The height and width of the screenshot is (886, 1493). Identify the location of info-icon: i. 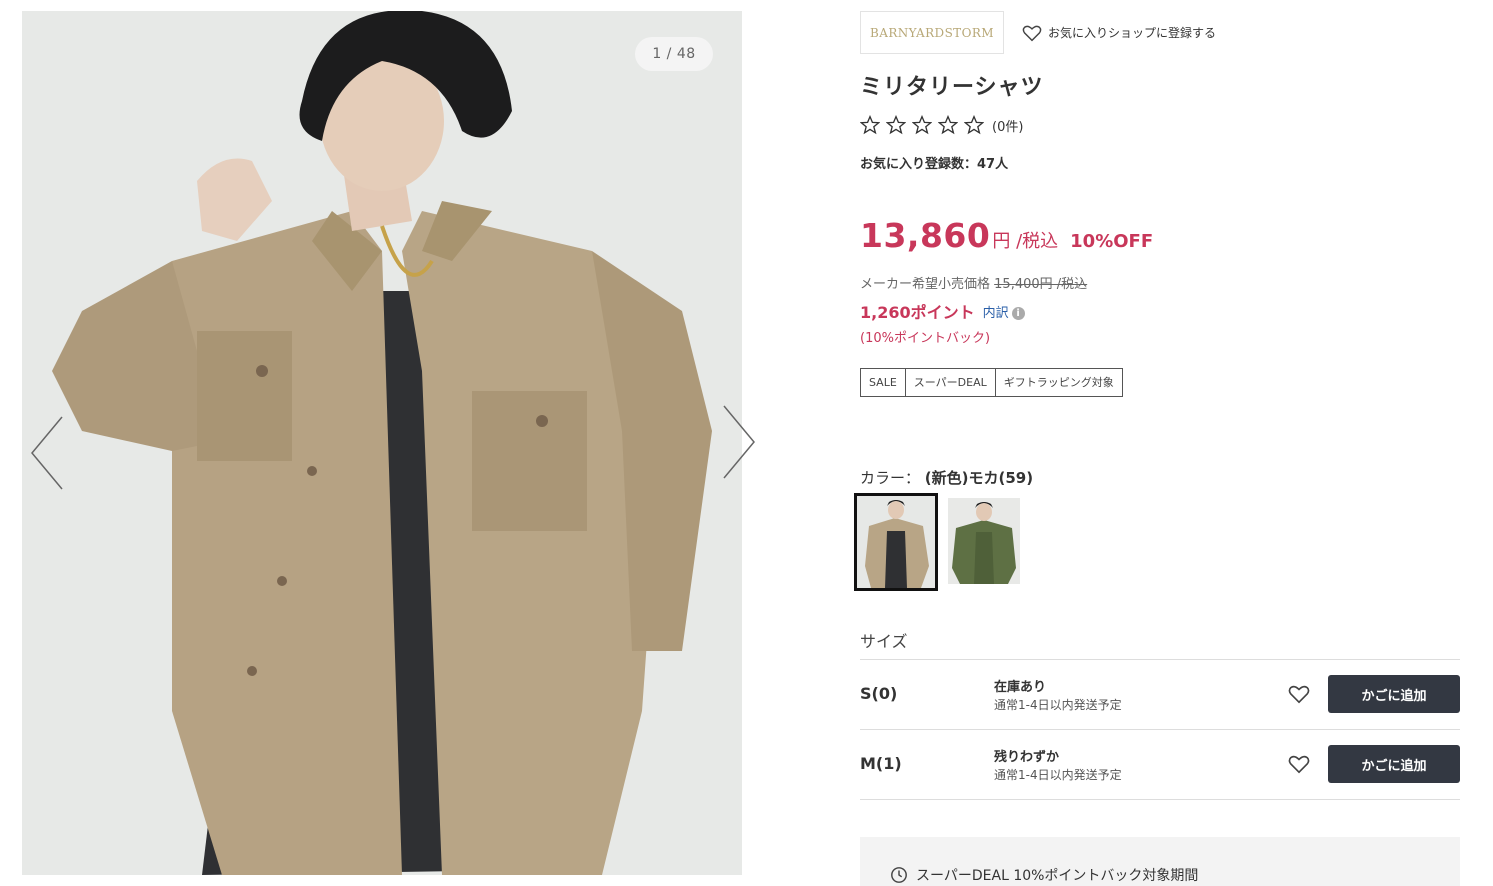
(1018, 313).